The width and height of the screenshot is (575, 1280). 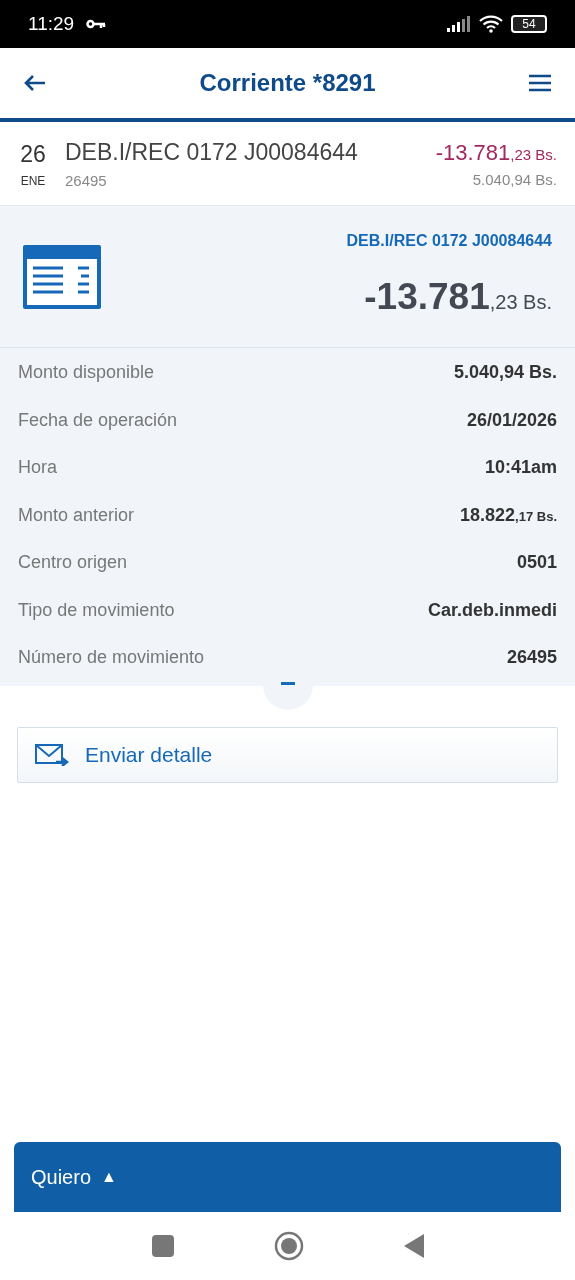 I want to click on detail-amount: -13.781,23 Bs., so click(x=458, y=296).